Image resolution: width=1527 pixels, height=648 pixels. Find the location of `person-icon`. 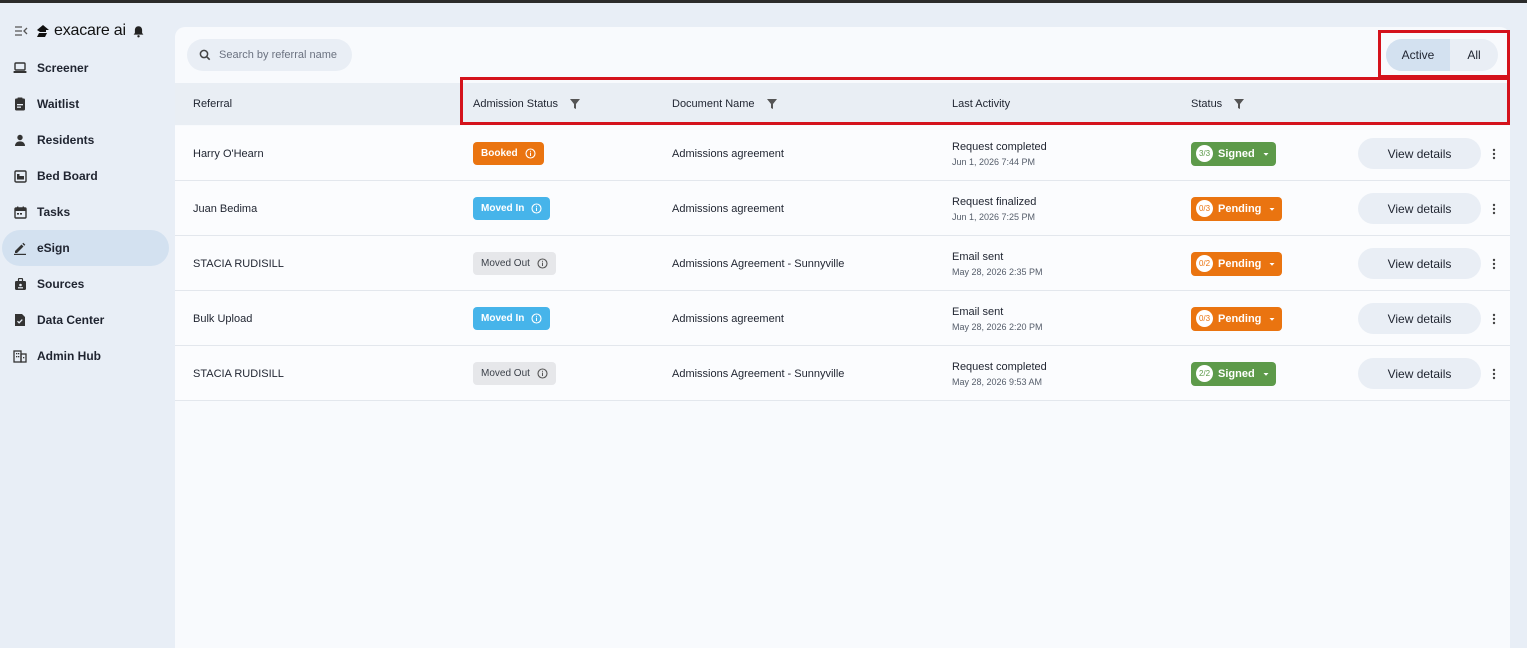

person-icon is located at coordinates (20, 140).